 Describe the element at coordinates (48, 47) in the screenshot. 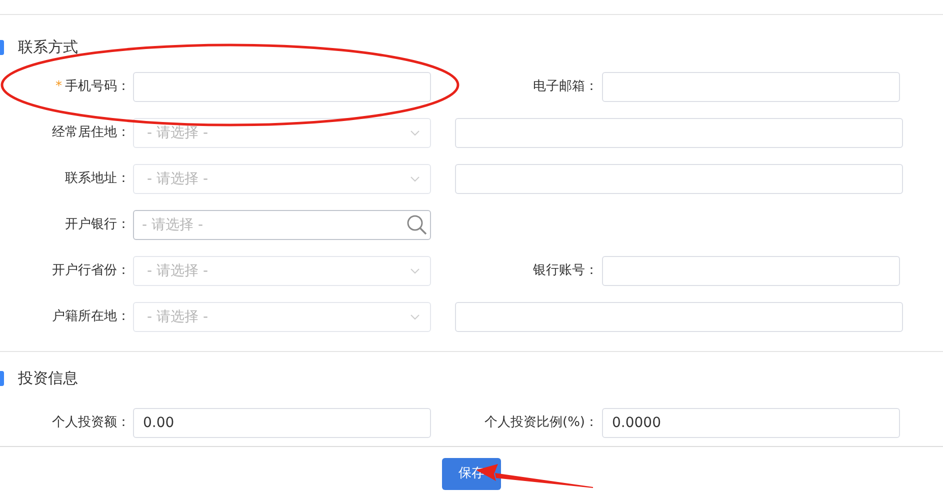

I see `section-title: 联系方式` at that location.